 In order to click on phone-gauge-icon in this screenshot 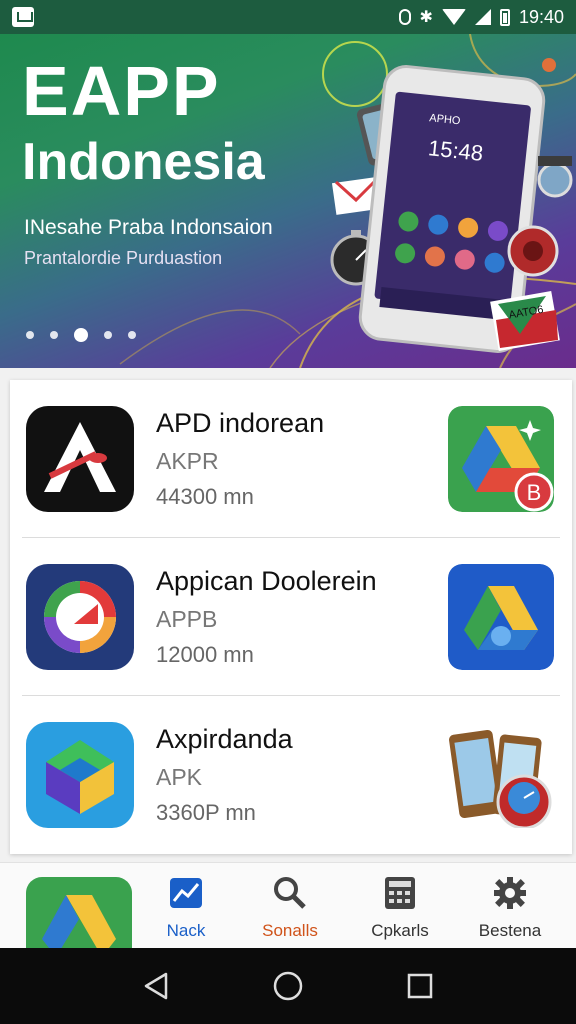, I will do `click(501, 775)`.